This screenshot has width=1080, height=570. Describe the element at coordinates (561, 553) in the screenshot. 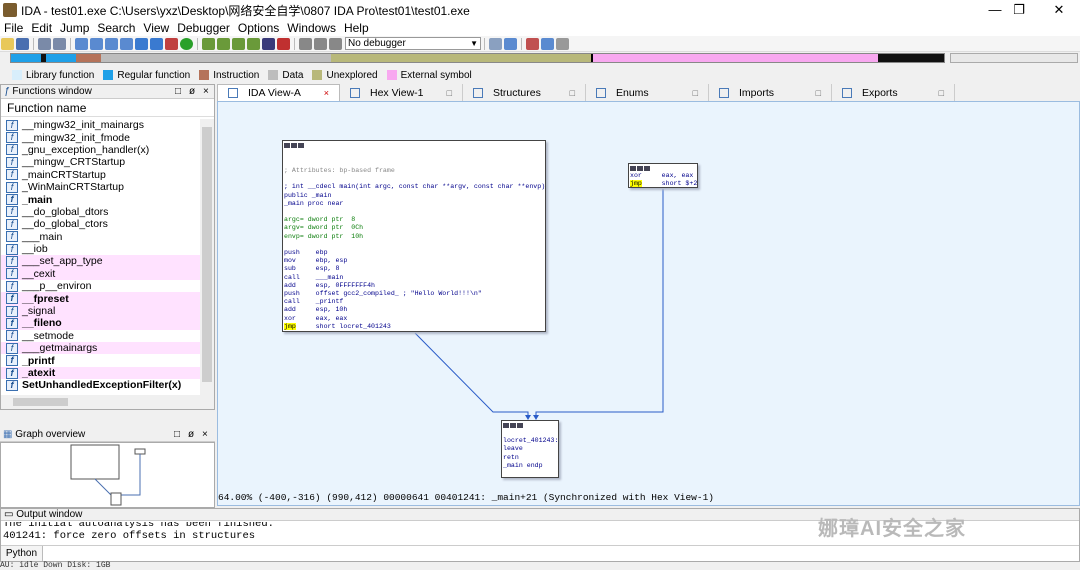

I see `command-input` at that location.